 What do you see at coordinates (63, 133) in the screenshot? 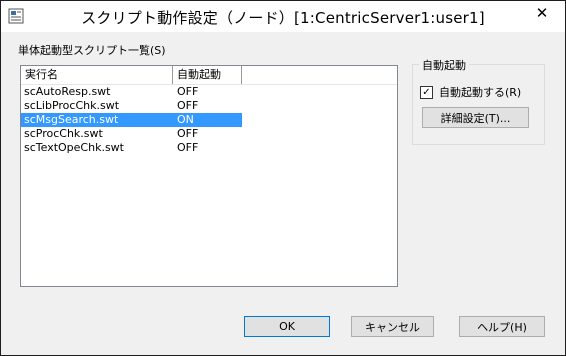
I see `script-name: scProcChk.swt` at bounding box center [63, 133].